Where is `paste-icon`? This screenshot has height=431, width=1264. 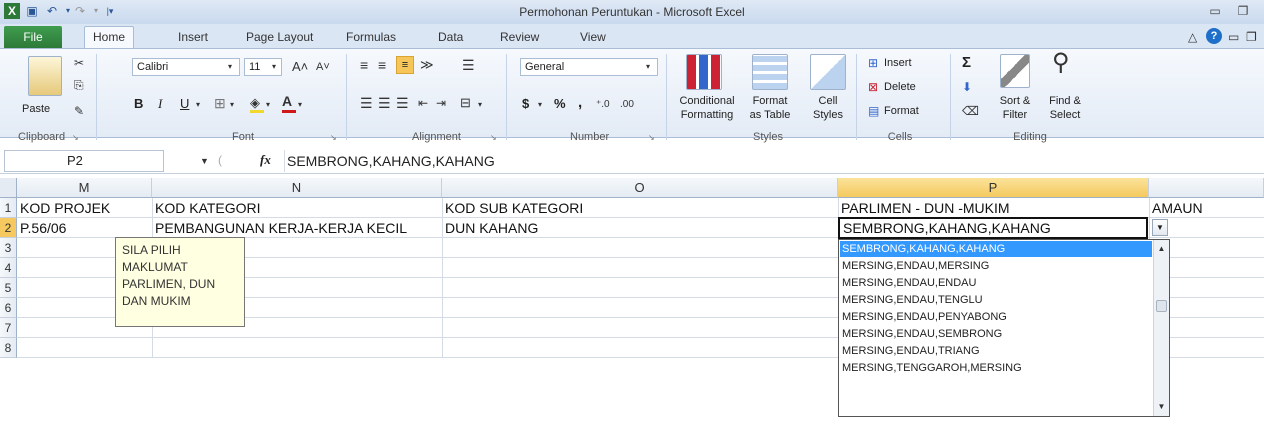 paste-icon is located at coordinates (45, 76).